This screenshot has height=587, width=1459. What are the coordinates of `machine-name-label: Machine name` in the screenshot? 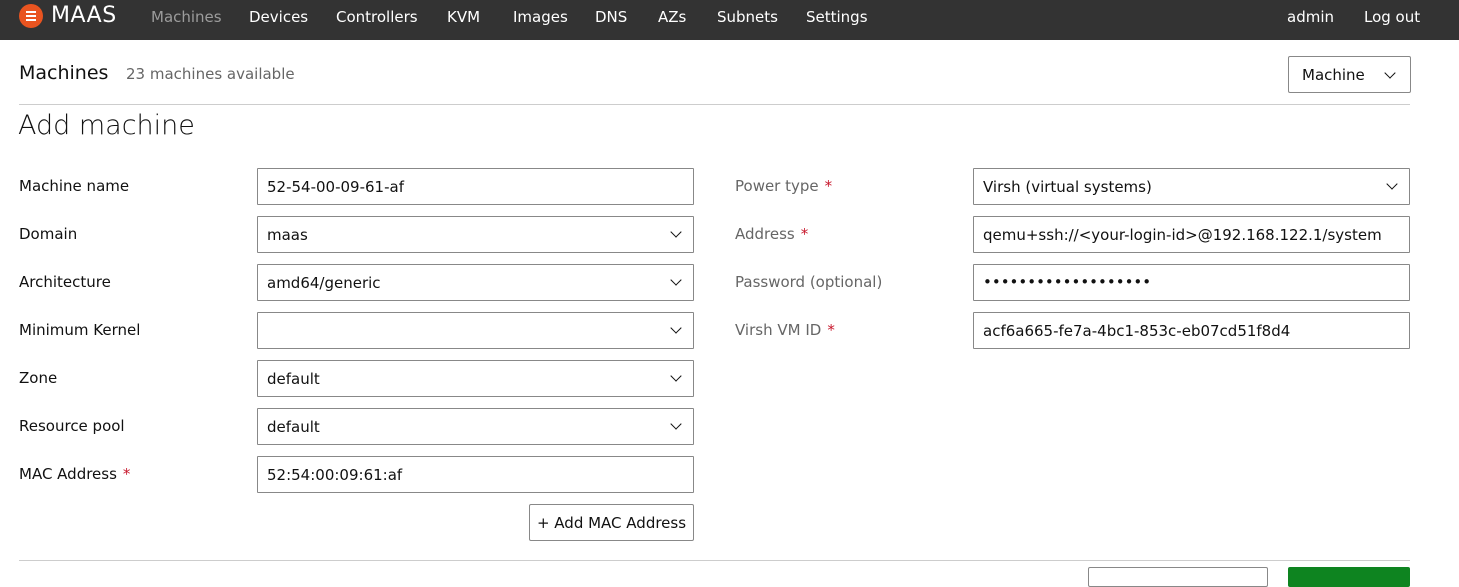 It's located at (74, 186).